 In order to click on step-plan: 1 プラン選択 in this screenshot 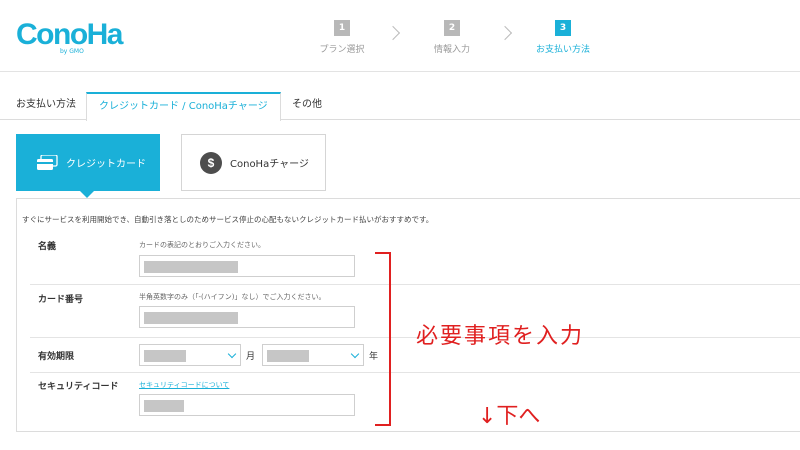, I will do `click(342, 37)`.